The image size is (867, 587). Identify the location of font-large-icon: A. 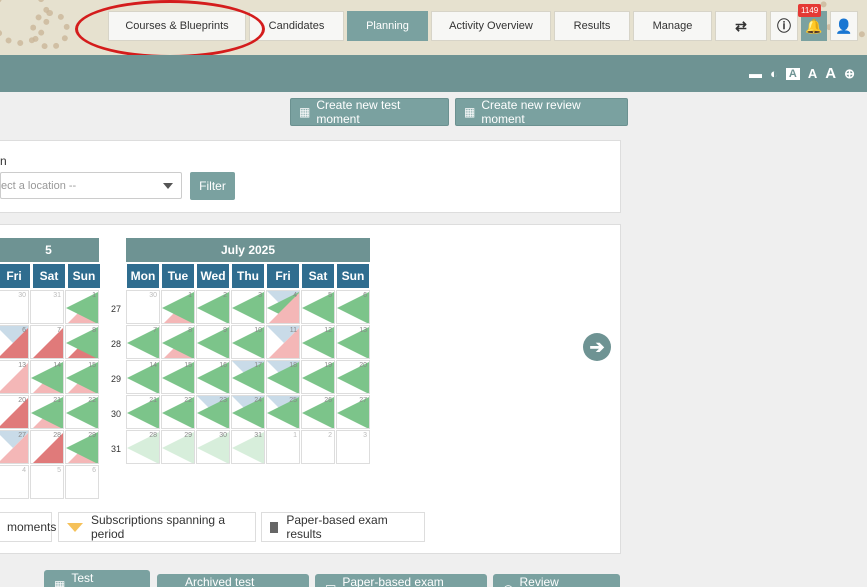
(830, 73).